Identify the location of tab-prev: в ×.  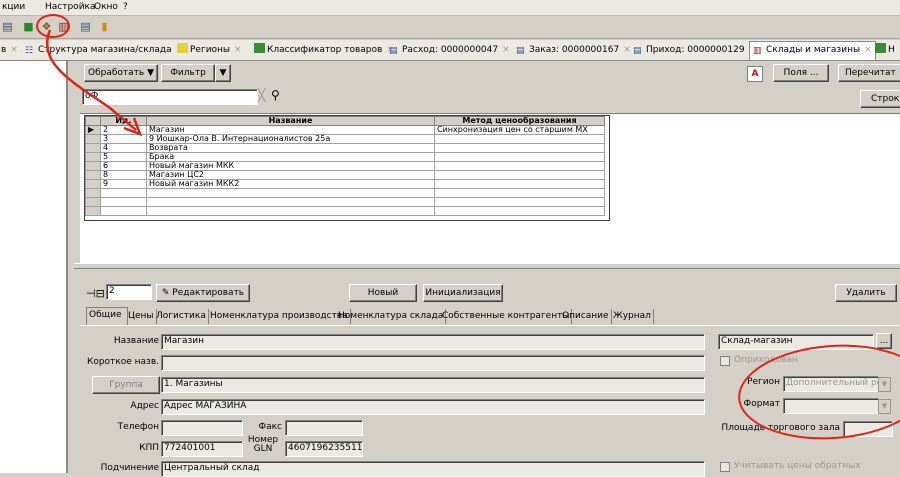
(10, 50).